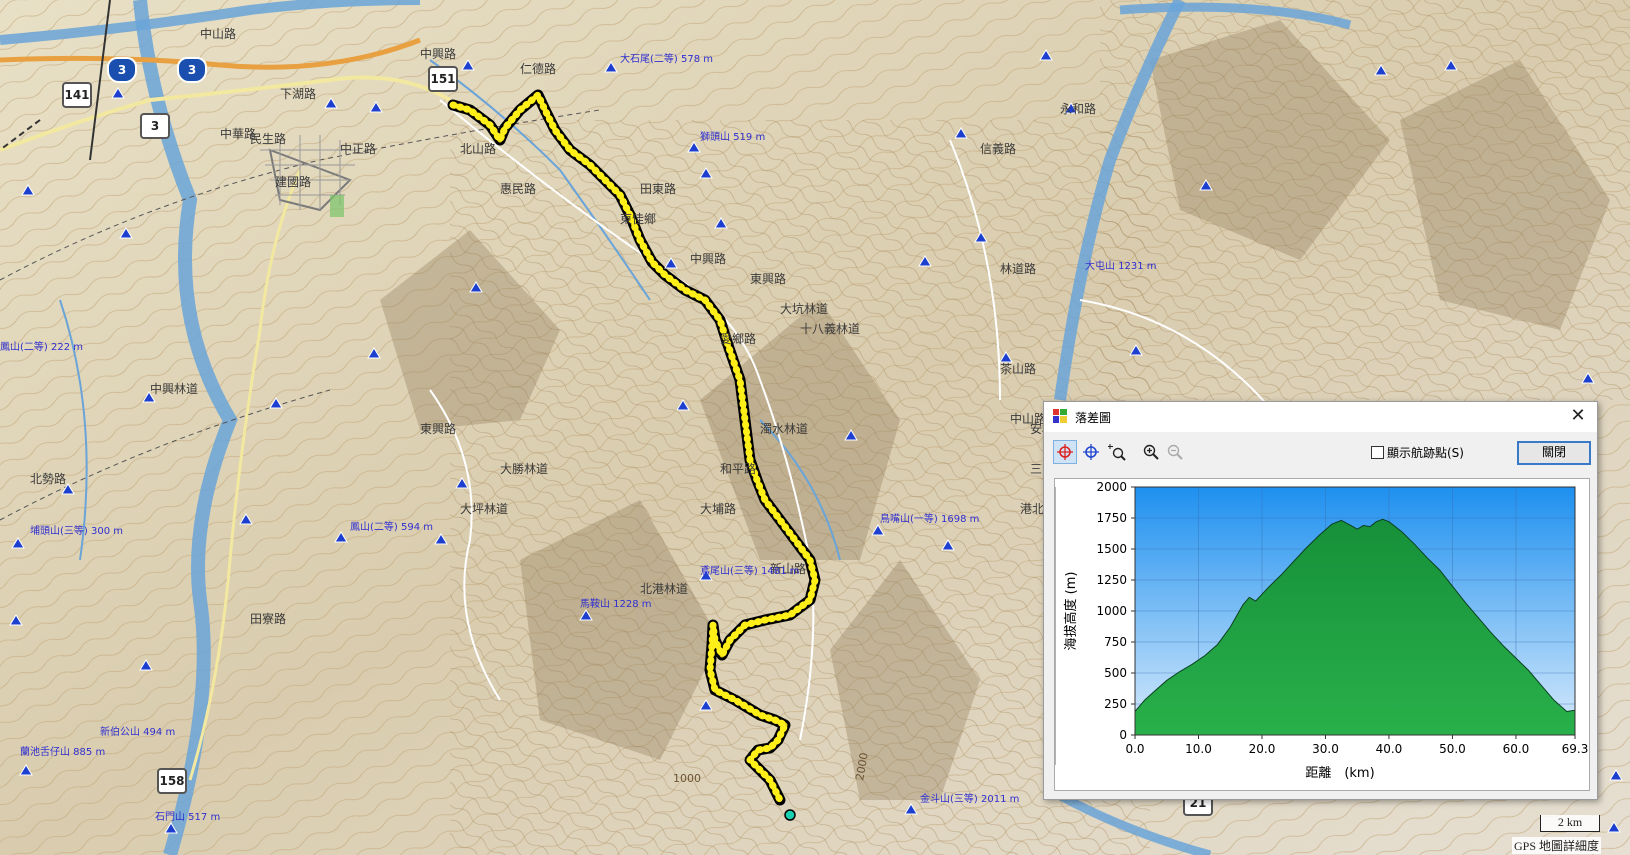 This screenshot has height=855, width=1630. Describe the element at coordinates (1065, 452) in the screenshot. I see `crosshair-red-icon` at that location.